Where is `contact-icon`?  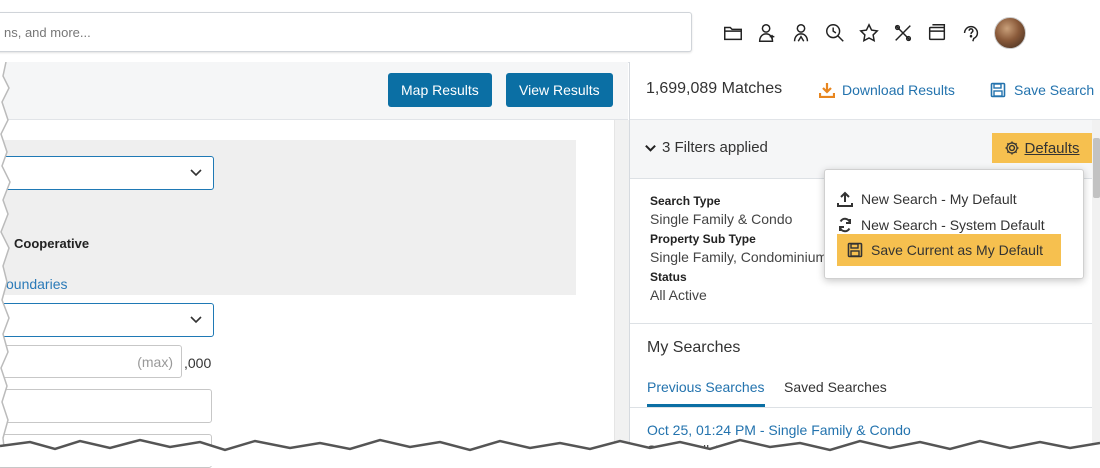
contact-icon is located at coordinates (767, 33).